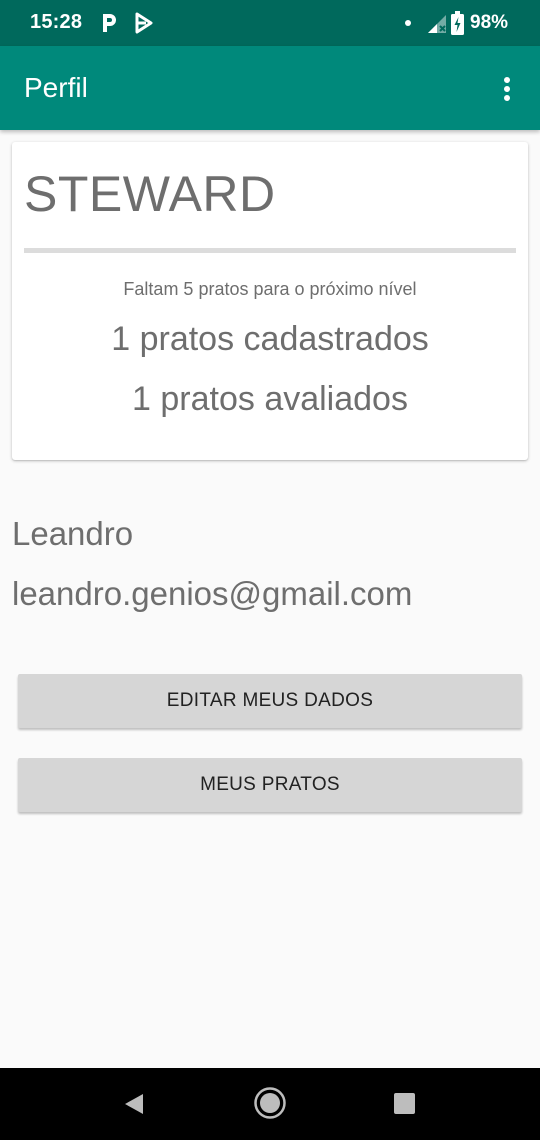  I want to click on navigation-bar, so click(270, 1104).